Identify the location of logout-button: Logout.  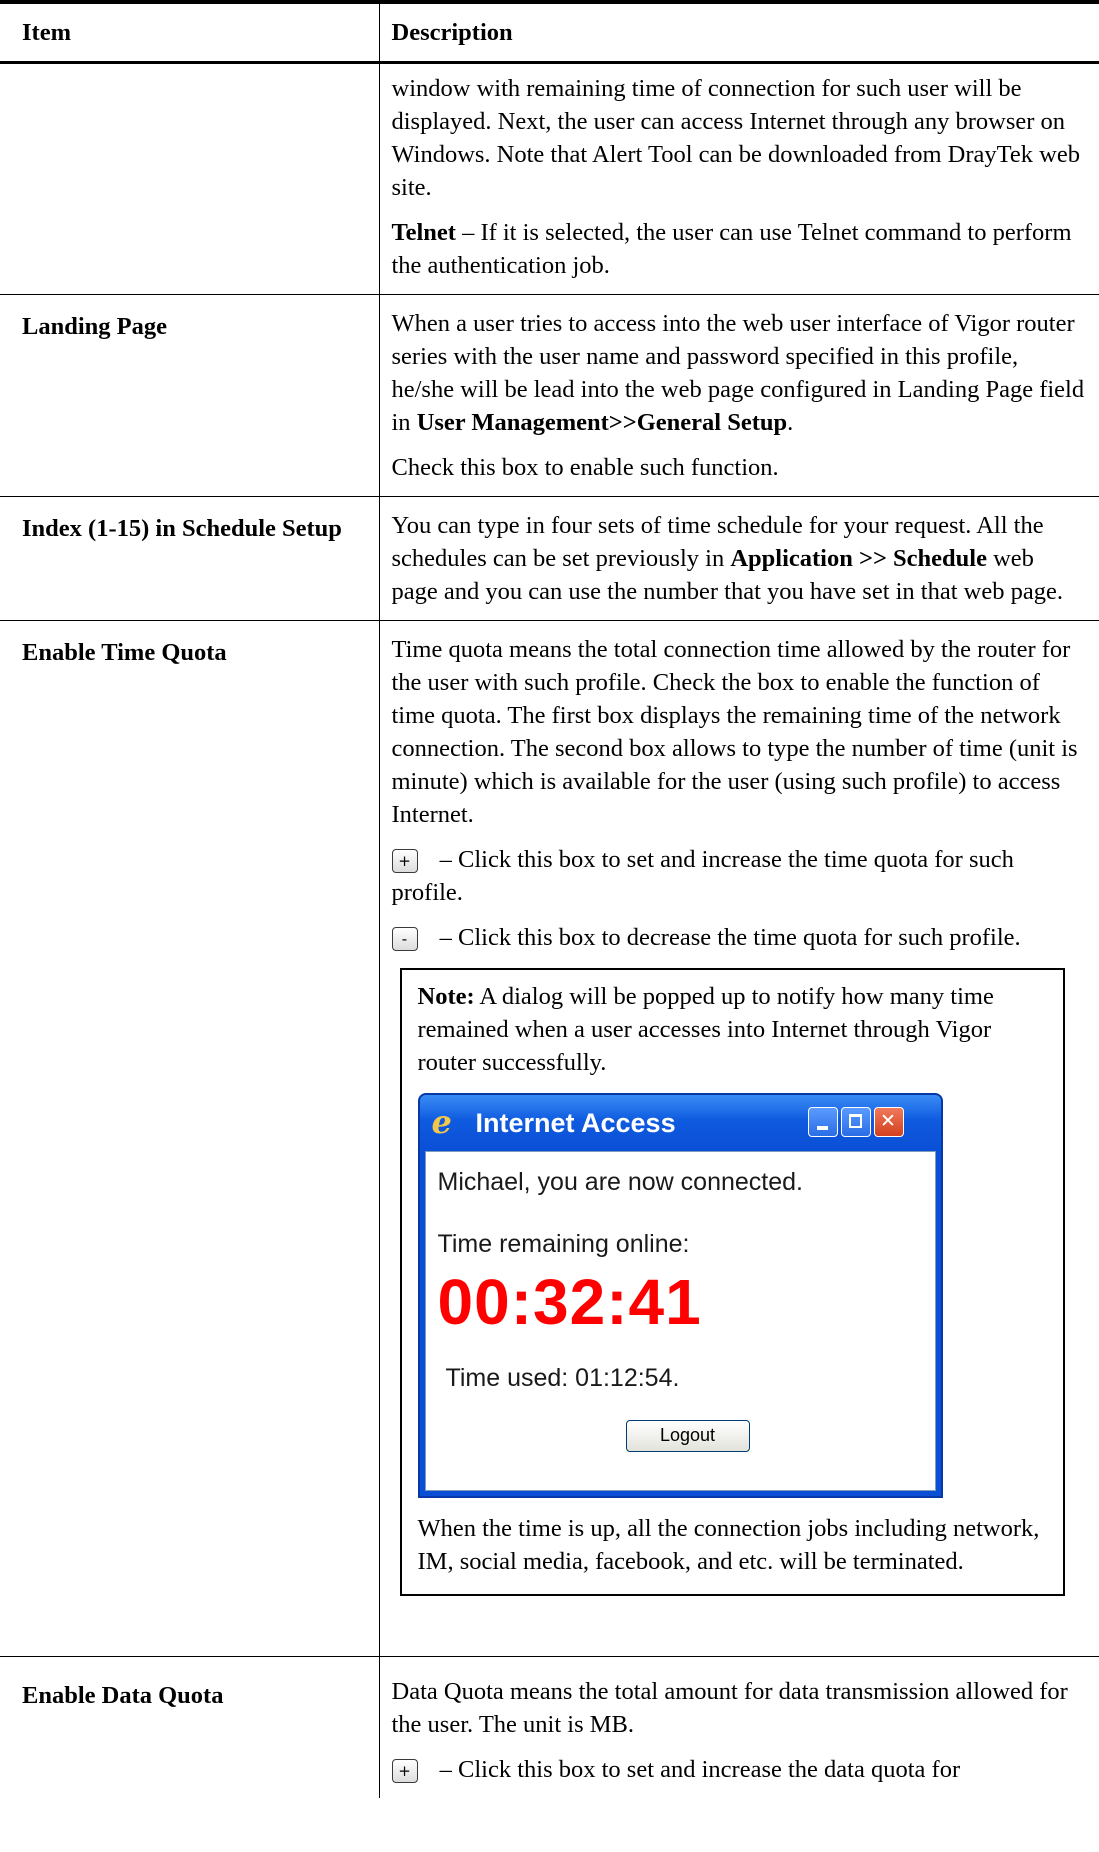
(687, 1435).